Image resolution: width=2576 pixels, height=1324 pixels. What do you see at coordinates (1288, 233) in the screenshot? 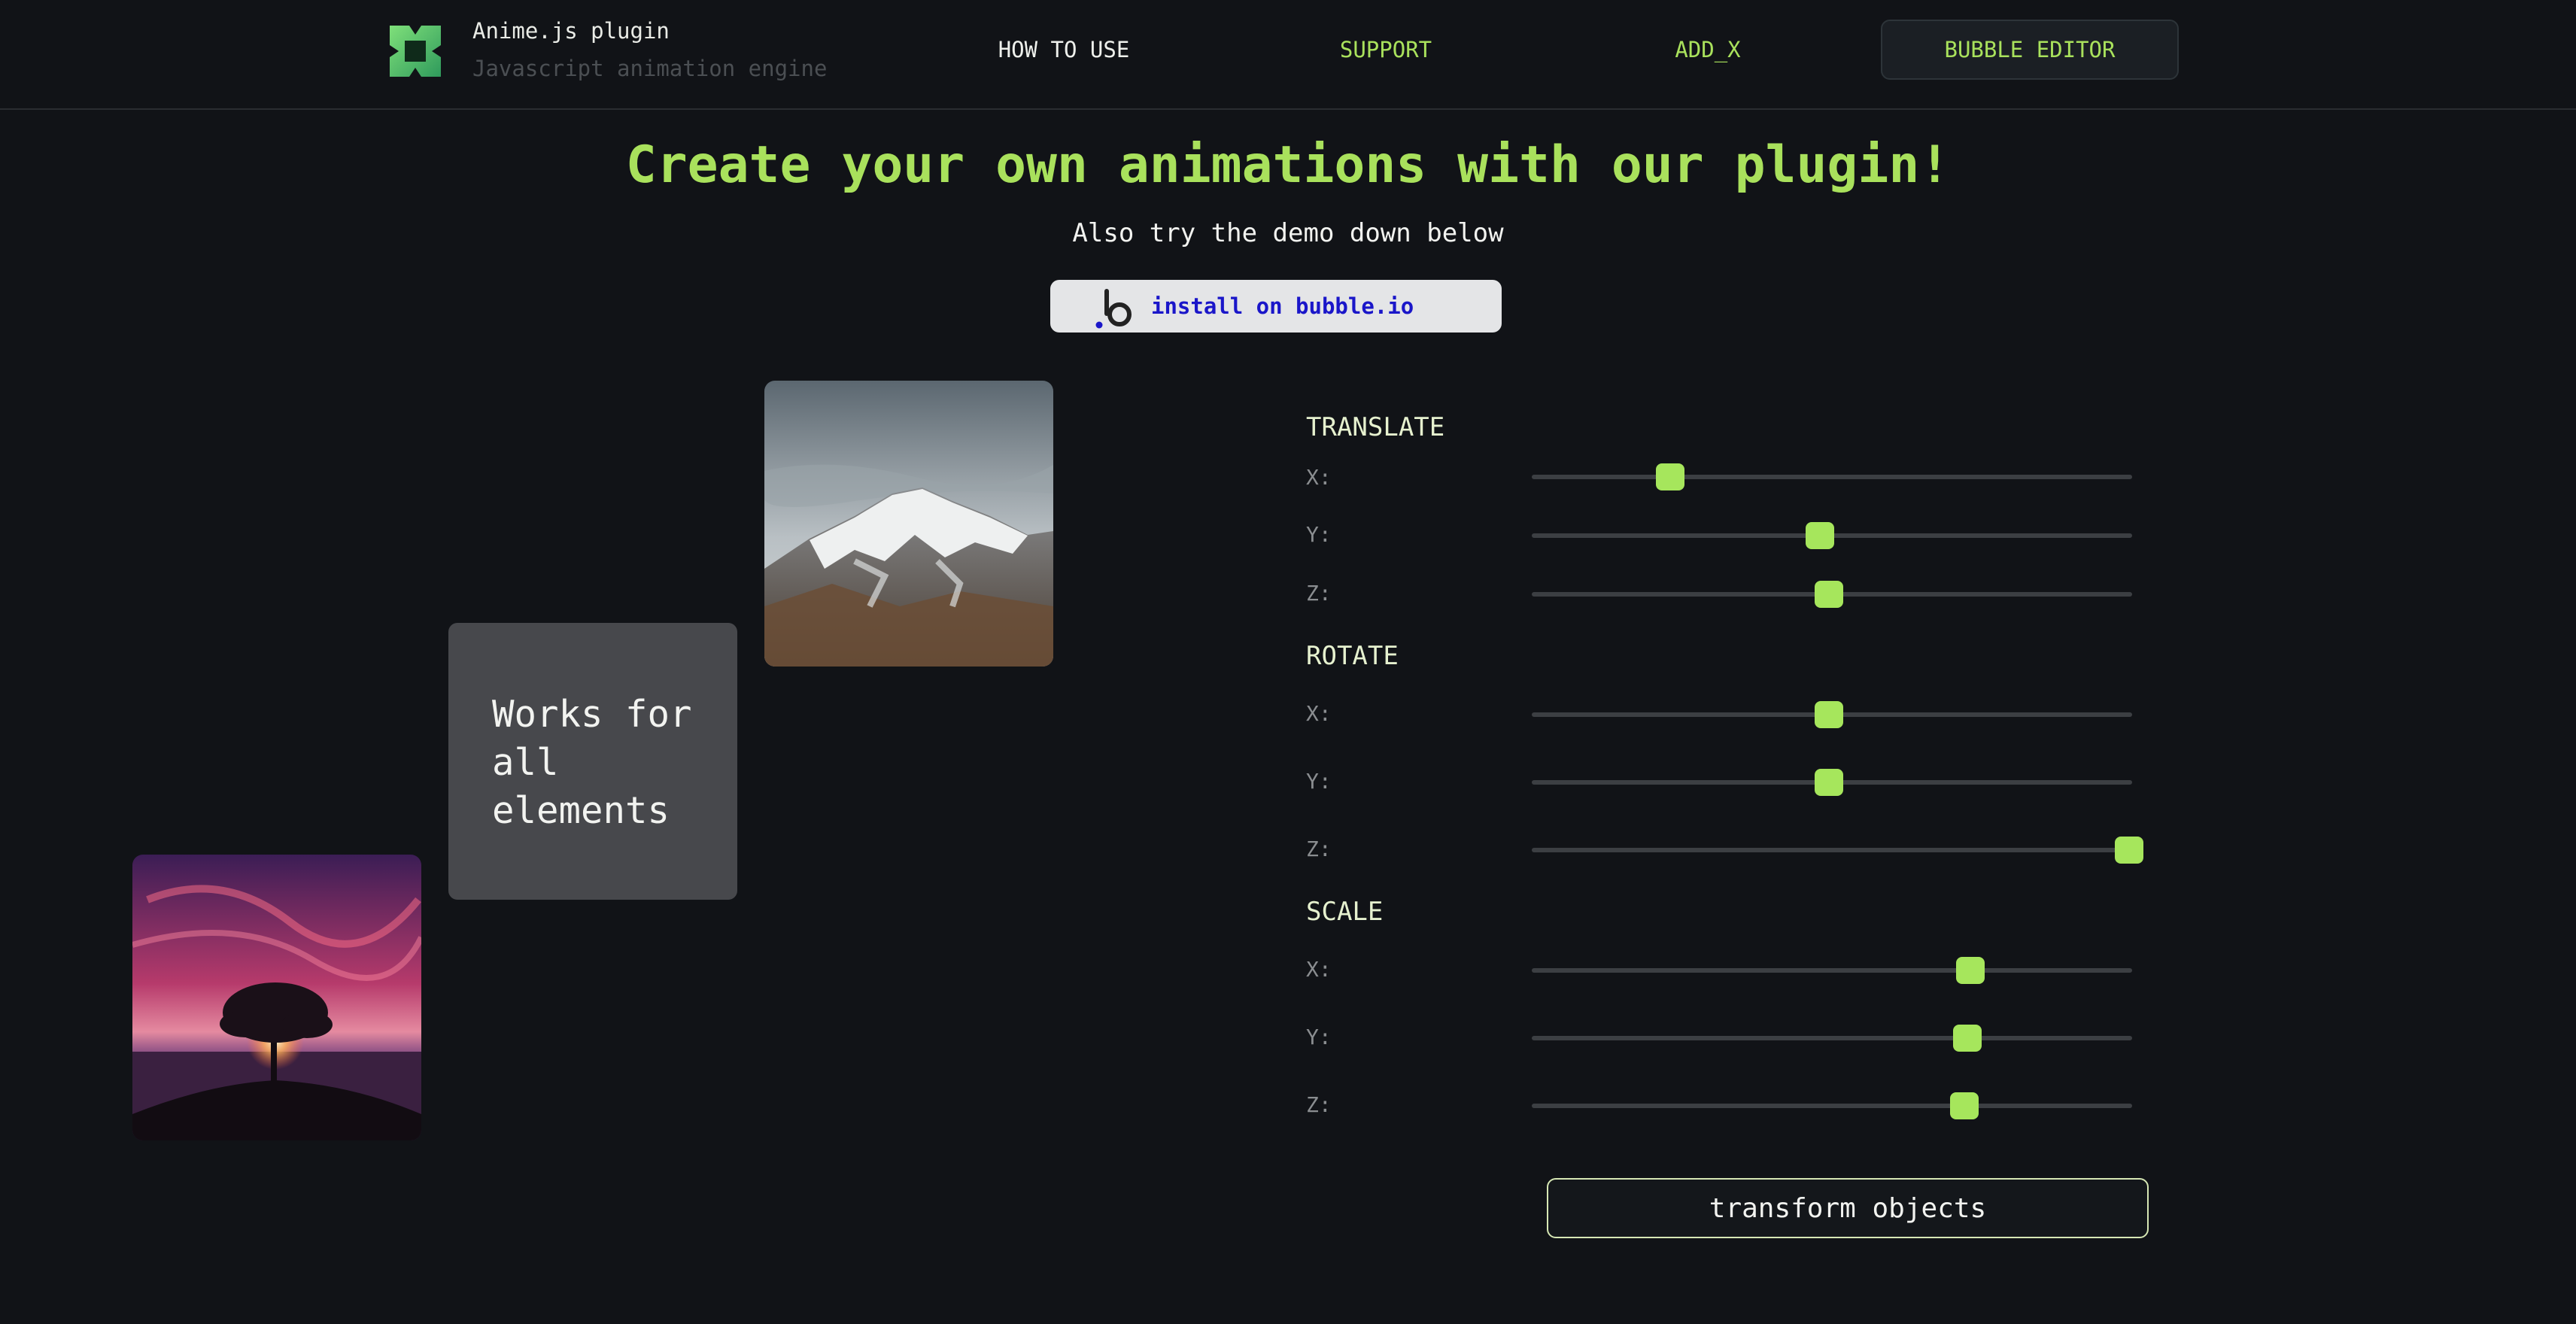
I see `page-subtitle: Also try the demo down below` at bounding box center [1288, 233].